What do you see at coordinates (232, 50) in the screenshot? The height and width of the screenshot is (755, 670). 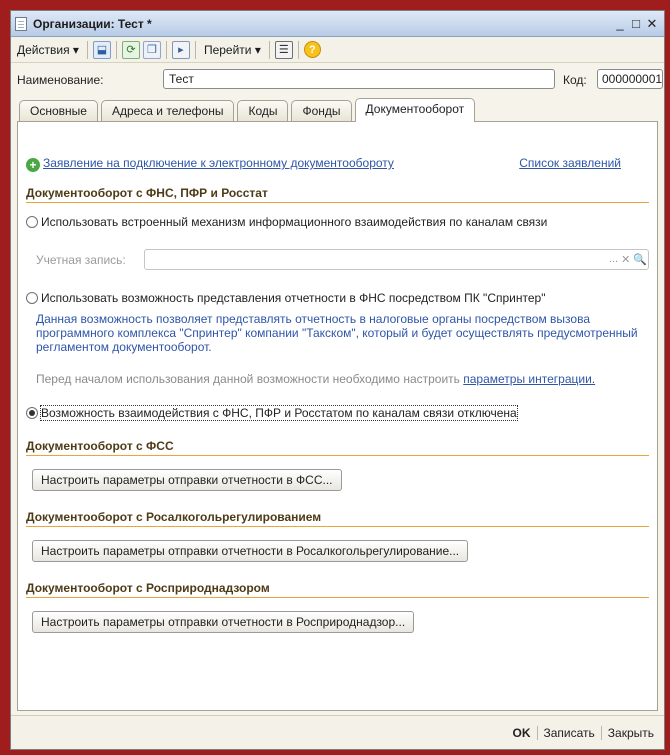 I see `goto-menu: Перейти ▾` at bounding box center [232, 50].